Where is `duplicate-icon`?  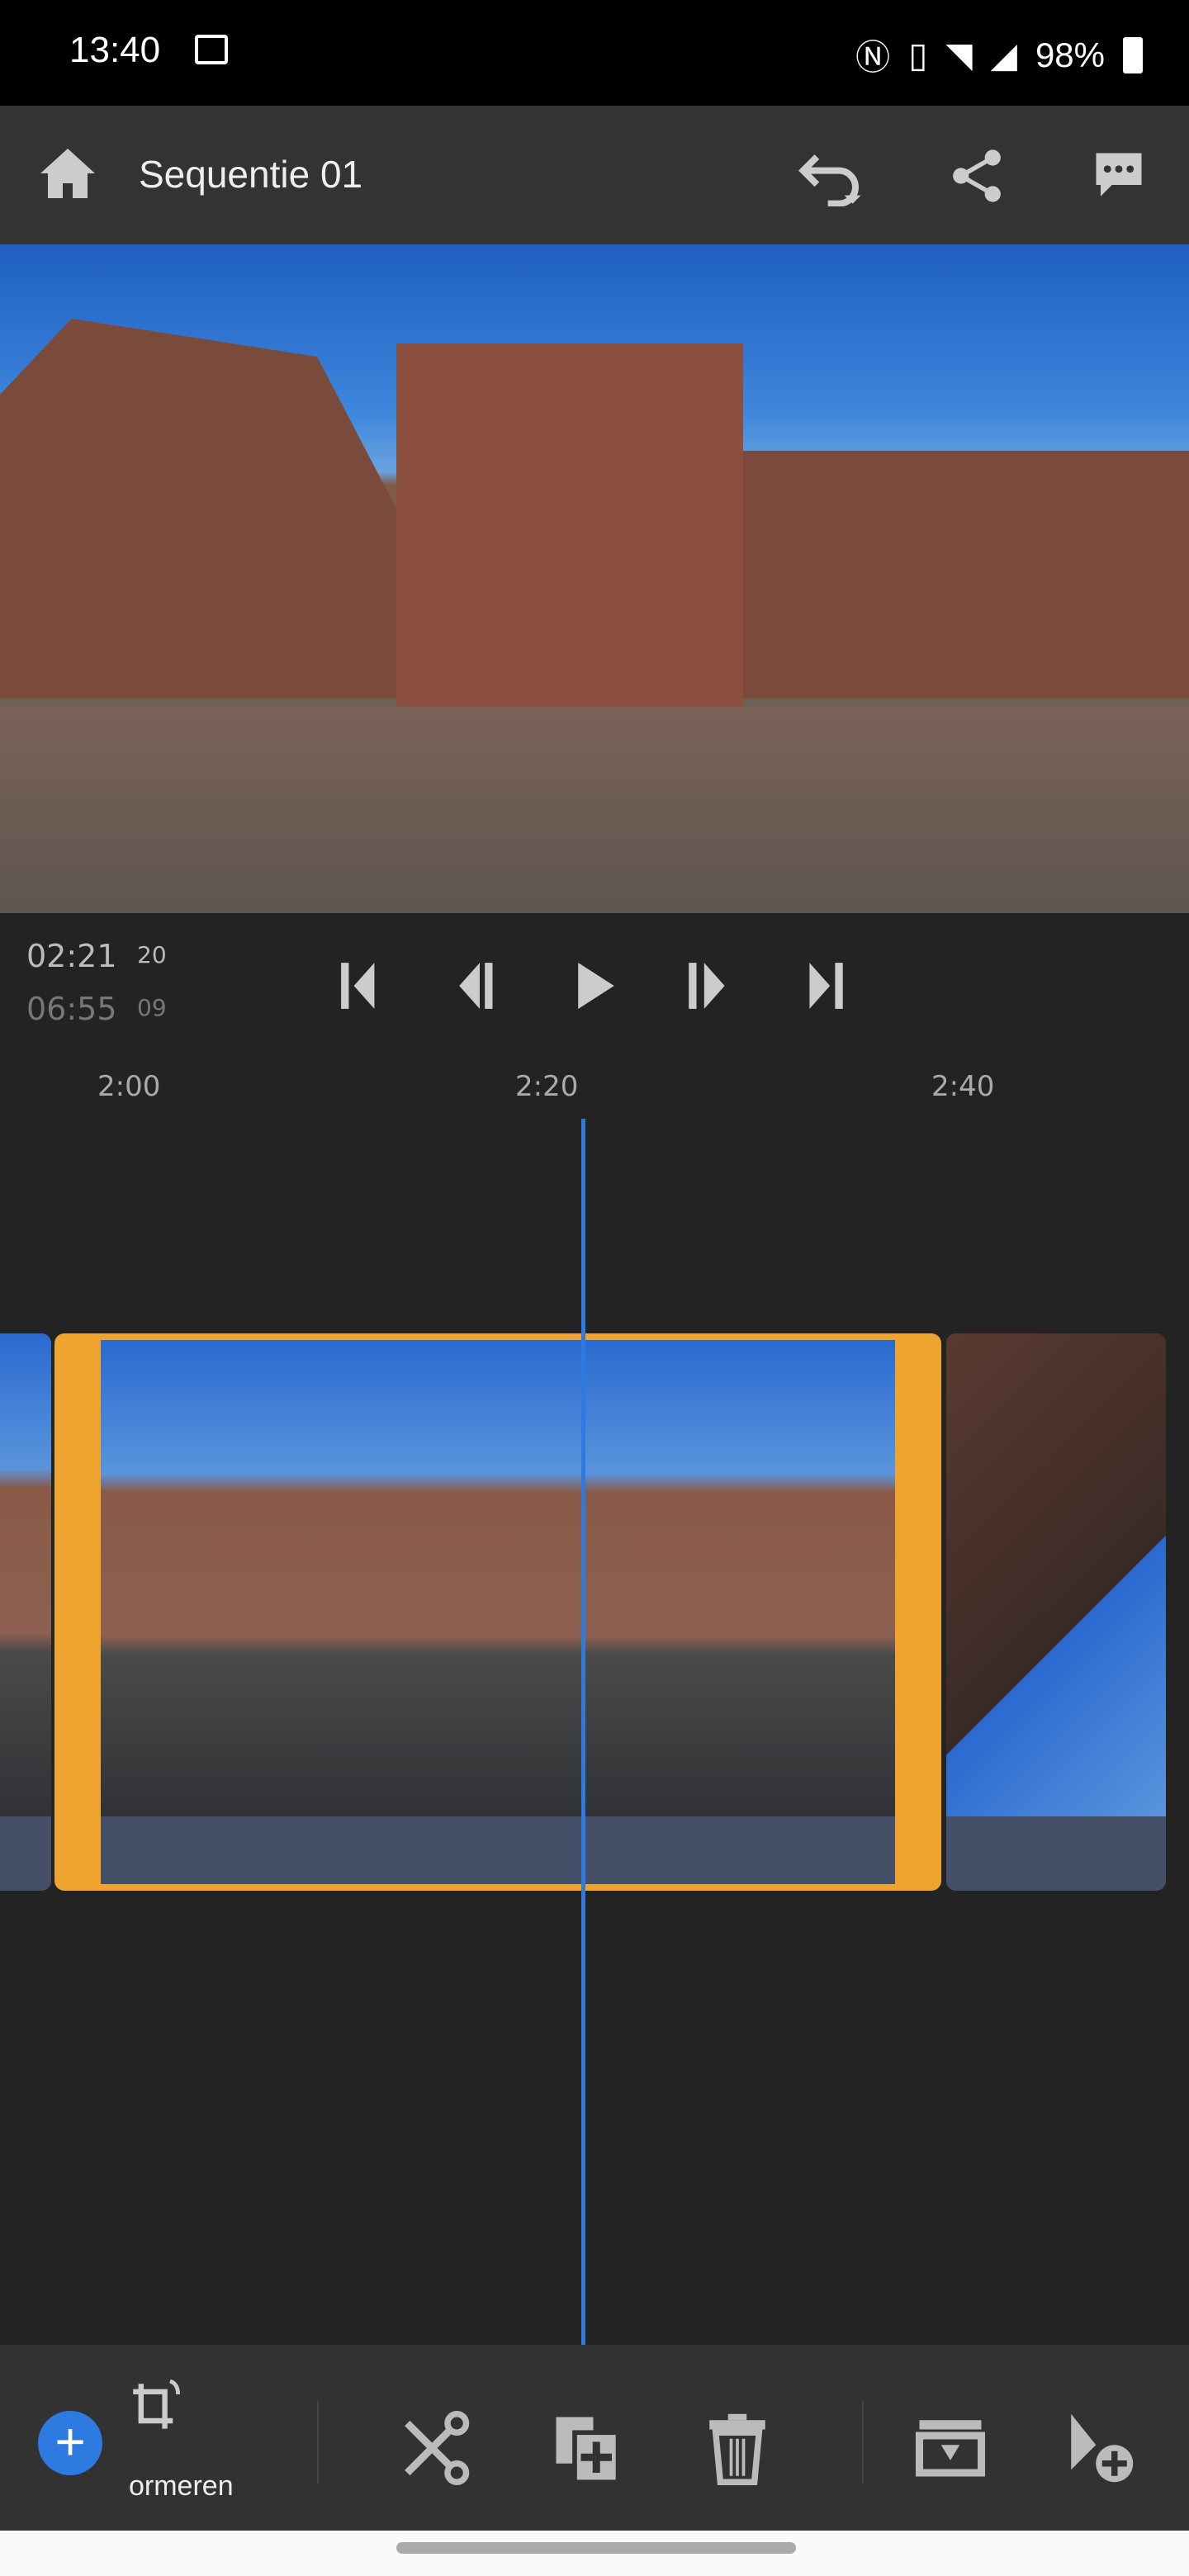 duplicate-icon is located at coordinates (587, 2448).